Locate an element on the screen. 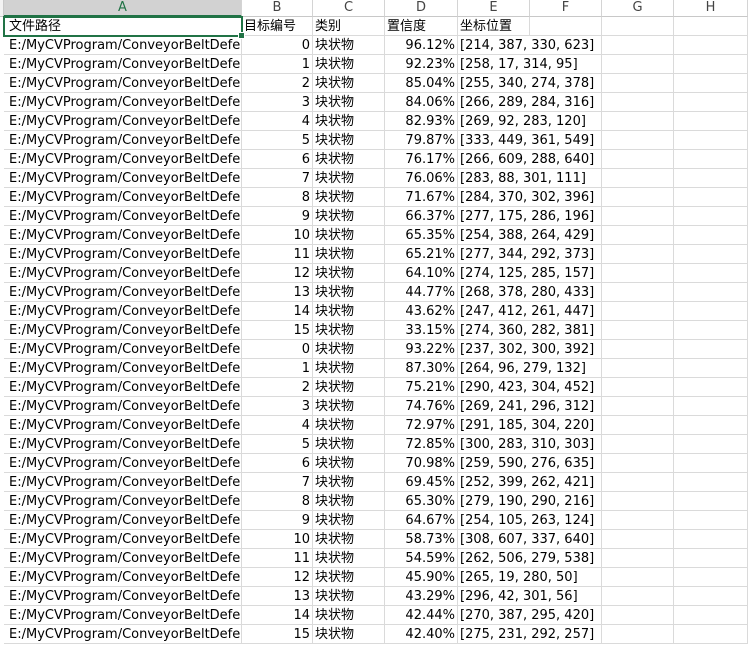 The image size is (748, 647). cell-bbox: [255, 340, 274, 378] is located at coordinates (530, 83).